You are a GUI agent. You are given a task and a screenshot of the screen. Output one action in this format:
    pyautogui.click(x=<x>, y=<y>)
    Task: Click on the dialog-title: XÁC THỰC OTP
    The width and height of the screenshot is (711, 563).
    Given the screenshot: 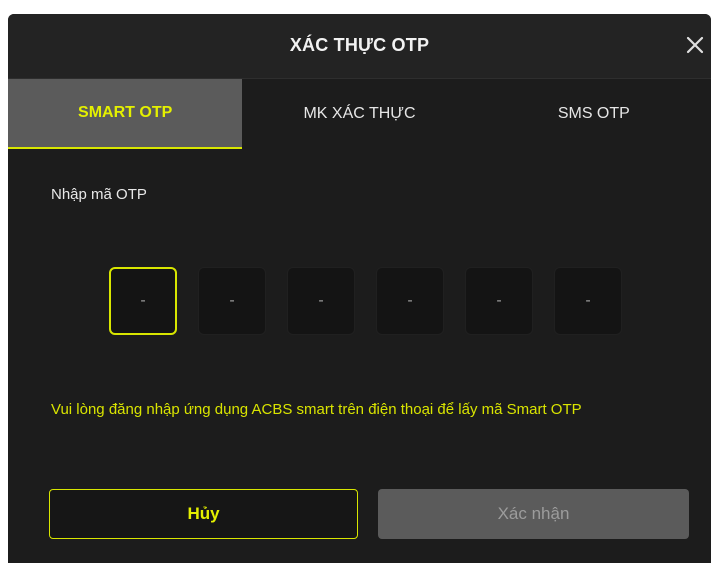 What is the action you would take?
    pyautogui.click(x=359, y=45)
    